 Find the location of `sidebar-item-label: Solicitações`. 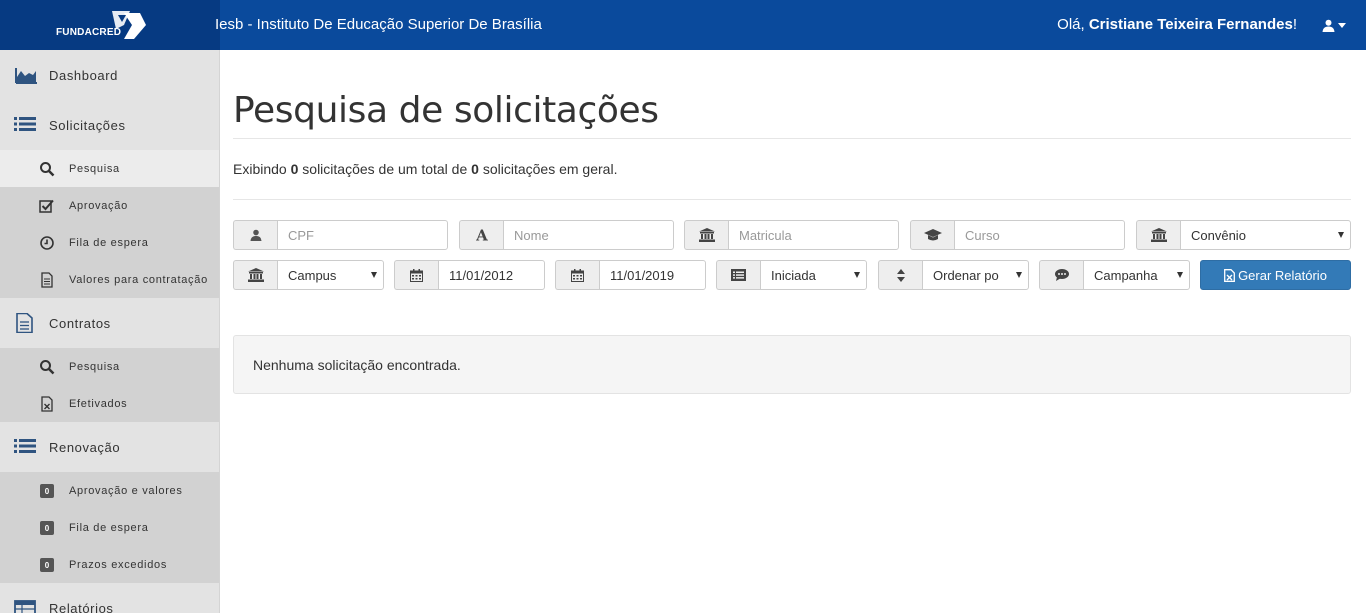

sidebar-item-label: Solicitações is located at coordinates (87, 125).